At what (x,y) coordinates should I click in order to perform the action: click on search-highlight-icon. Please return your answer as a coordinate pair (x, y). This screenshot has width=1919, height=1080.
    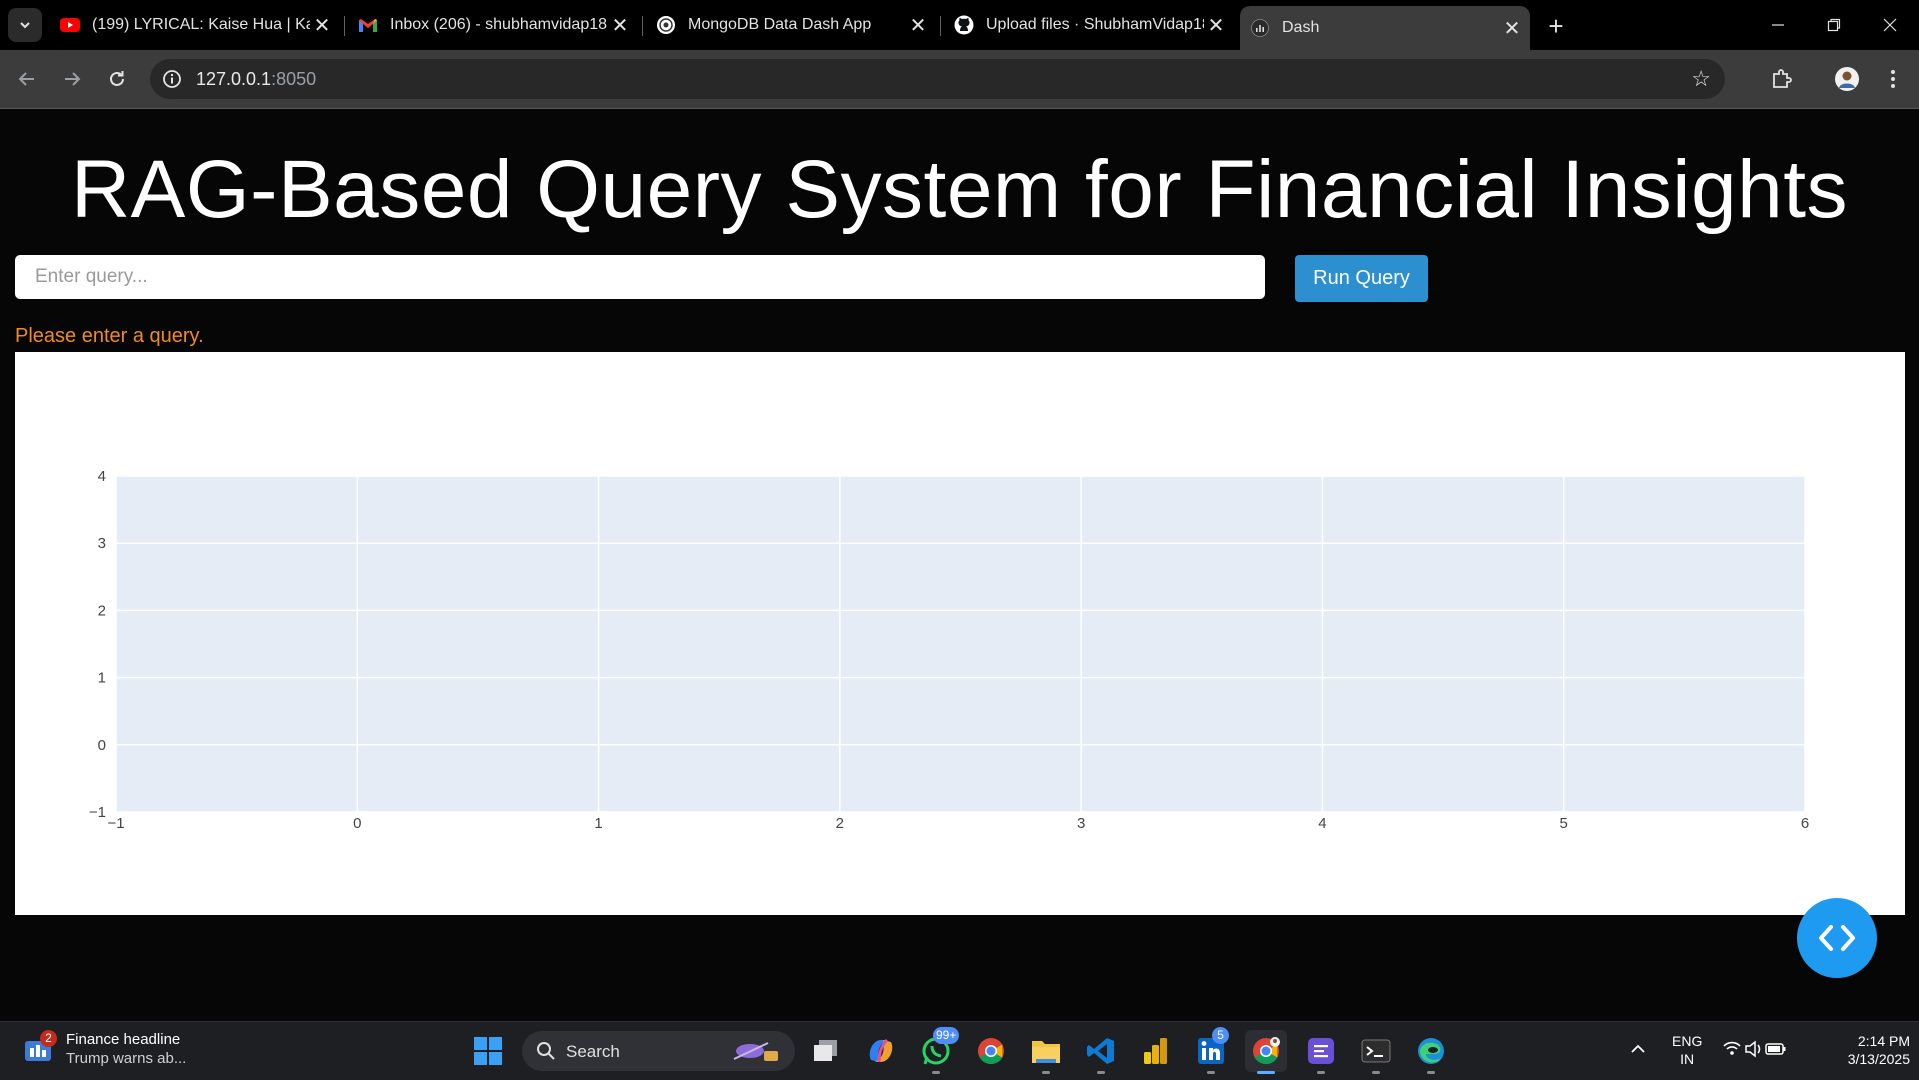
    Looking at the image, I should click on (755, 1051).